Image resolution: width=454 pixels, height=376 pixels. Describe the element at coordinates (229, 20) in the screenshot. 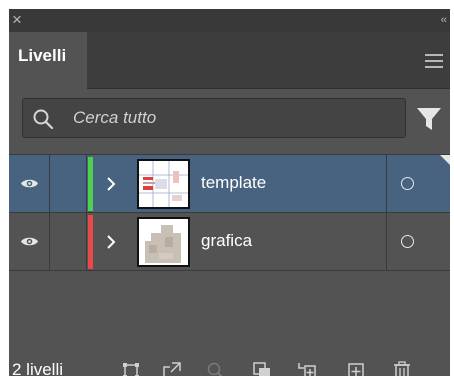

I see `panel-titlebar: × ‹‹` at that location.